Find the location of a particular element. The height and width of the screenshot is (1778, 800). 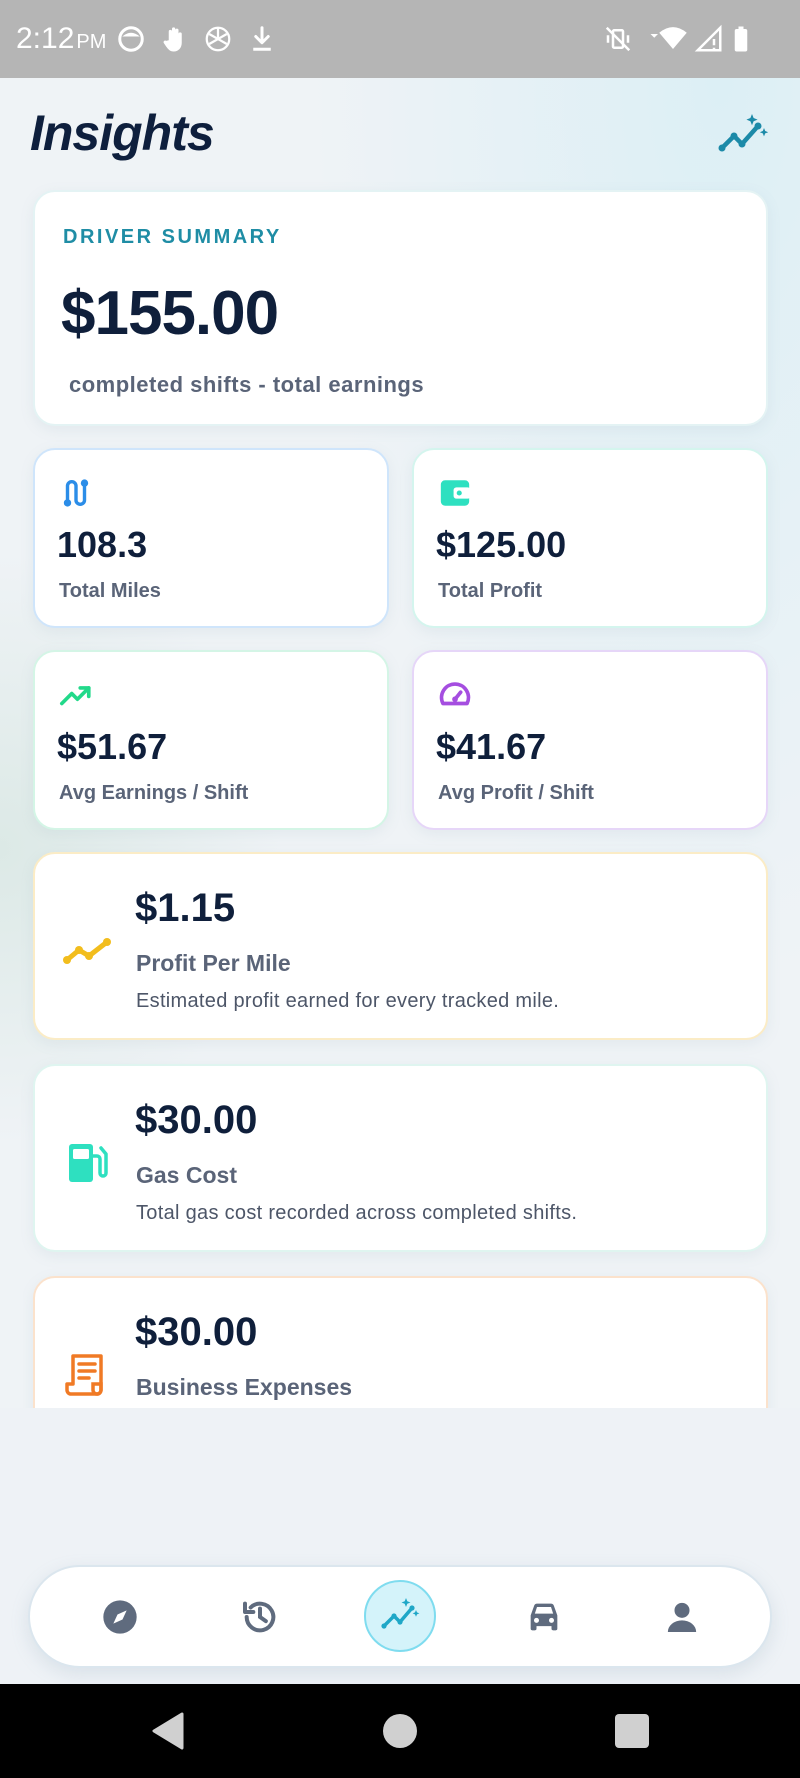

status-time-text: 2:12 is located at coordinates (45, 38).